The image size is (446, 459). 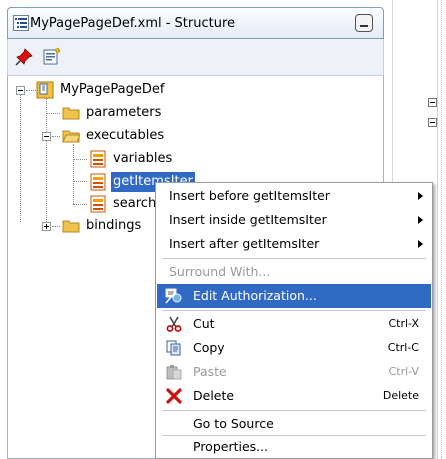 What do you see at coordinates (248, 219) in the screenshot?
I see `menu-item-label: Insert inside getItemsIter` at bounding box center [248, 219].